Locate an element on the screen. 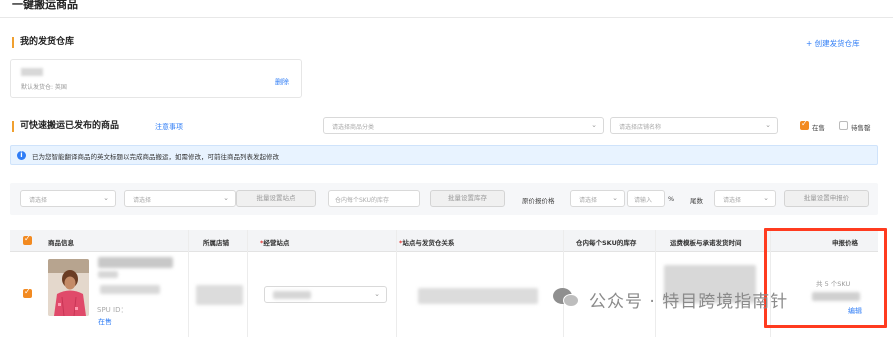 Image resolution: width=893 pixels, height=337 pixels. product-thumbnail is located at coordinates (68, 287).